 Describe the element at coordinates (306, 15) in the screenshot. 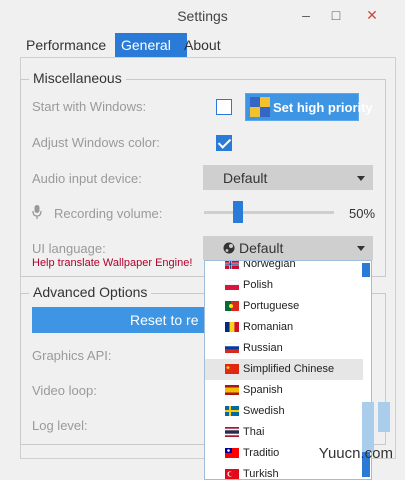

I see `minimize-button: –` at that location.